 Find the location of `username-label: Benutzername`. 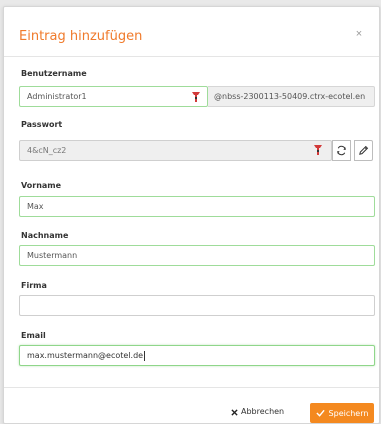

username-label: Benutzername is located at coordinates (54, 73).